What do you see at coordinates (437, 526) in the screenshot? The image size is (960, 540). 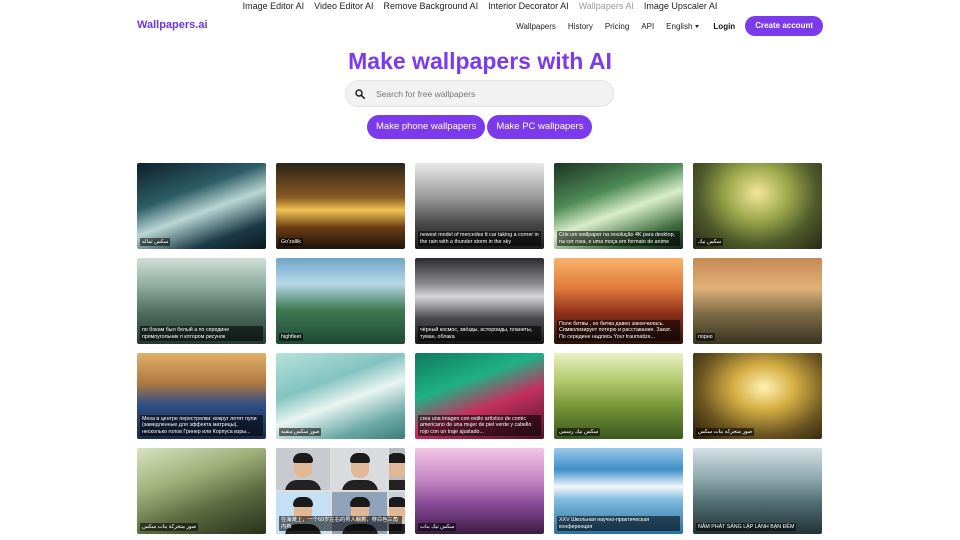 I see `wallpaper-caption: سكس نيك بنات` at bounding box center [437, 526].